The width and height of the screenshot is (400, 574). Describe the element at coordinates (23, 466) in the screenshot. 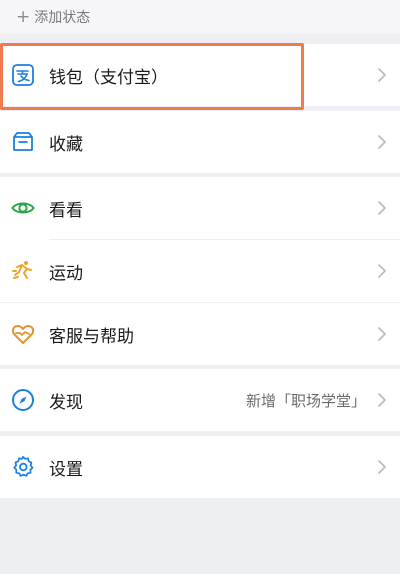

I see `settings-gear-icon` at that location.